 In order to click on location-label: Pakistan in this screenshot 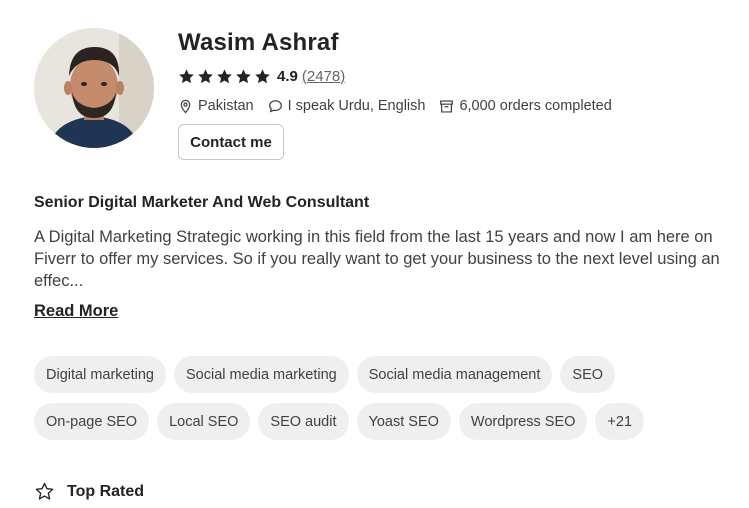, I will do `click(226, 106)`.